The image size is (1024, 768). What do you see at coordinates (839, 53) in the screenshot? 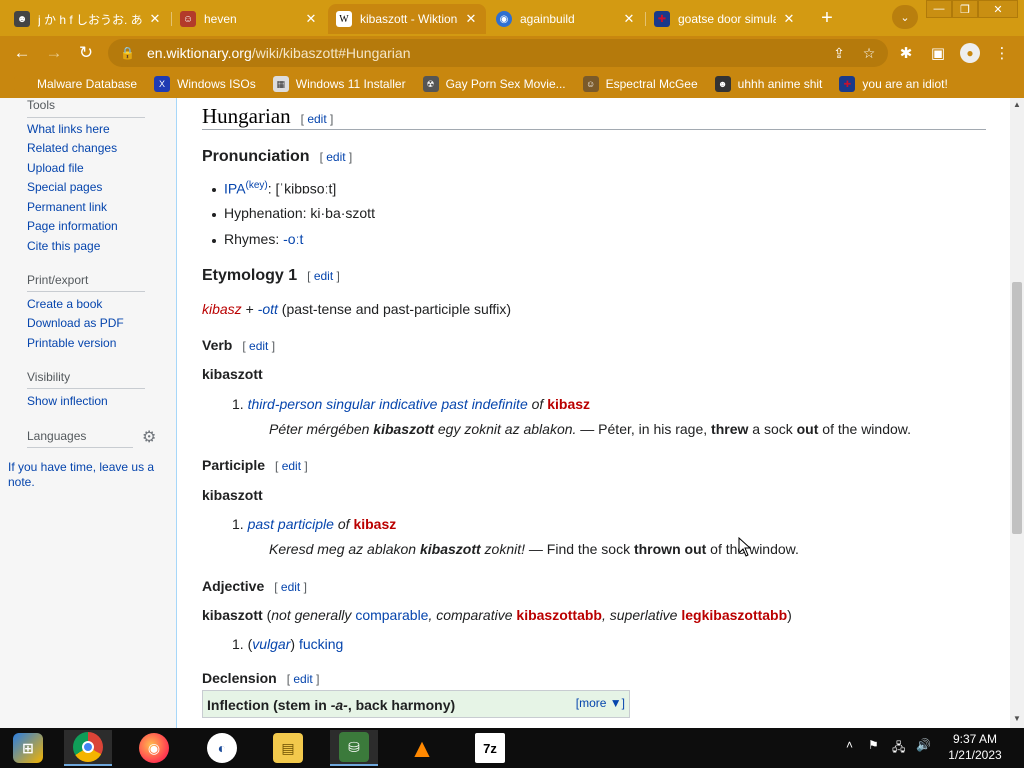
I see `share-icon: ⇪` at bounding box center [839, 53].